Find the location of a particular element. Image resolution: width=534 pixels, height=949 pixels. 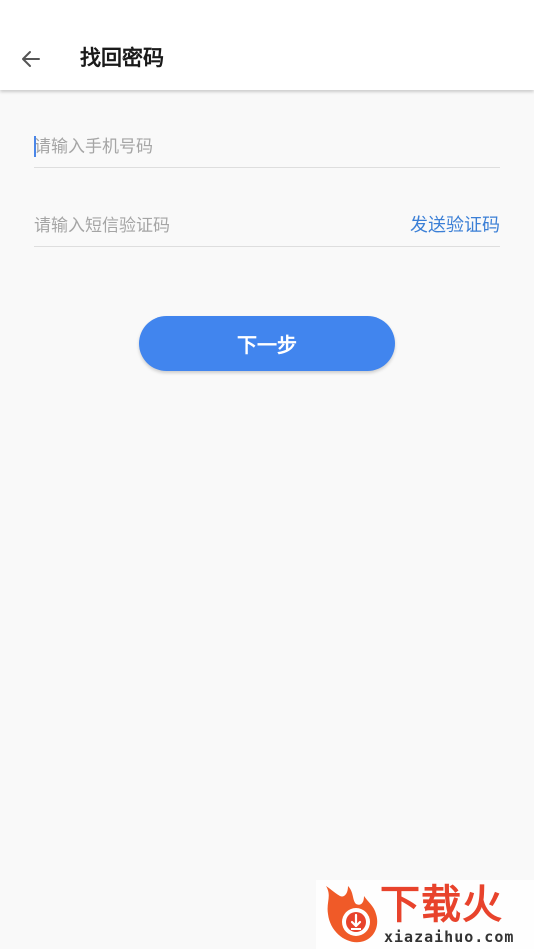

watermark: 下载火 xiazaihuo.com is located at coordinates (425, 914).